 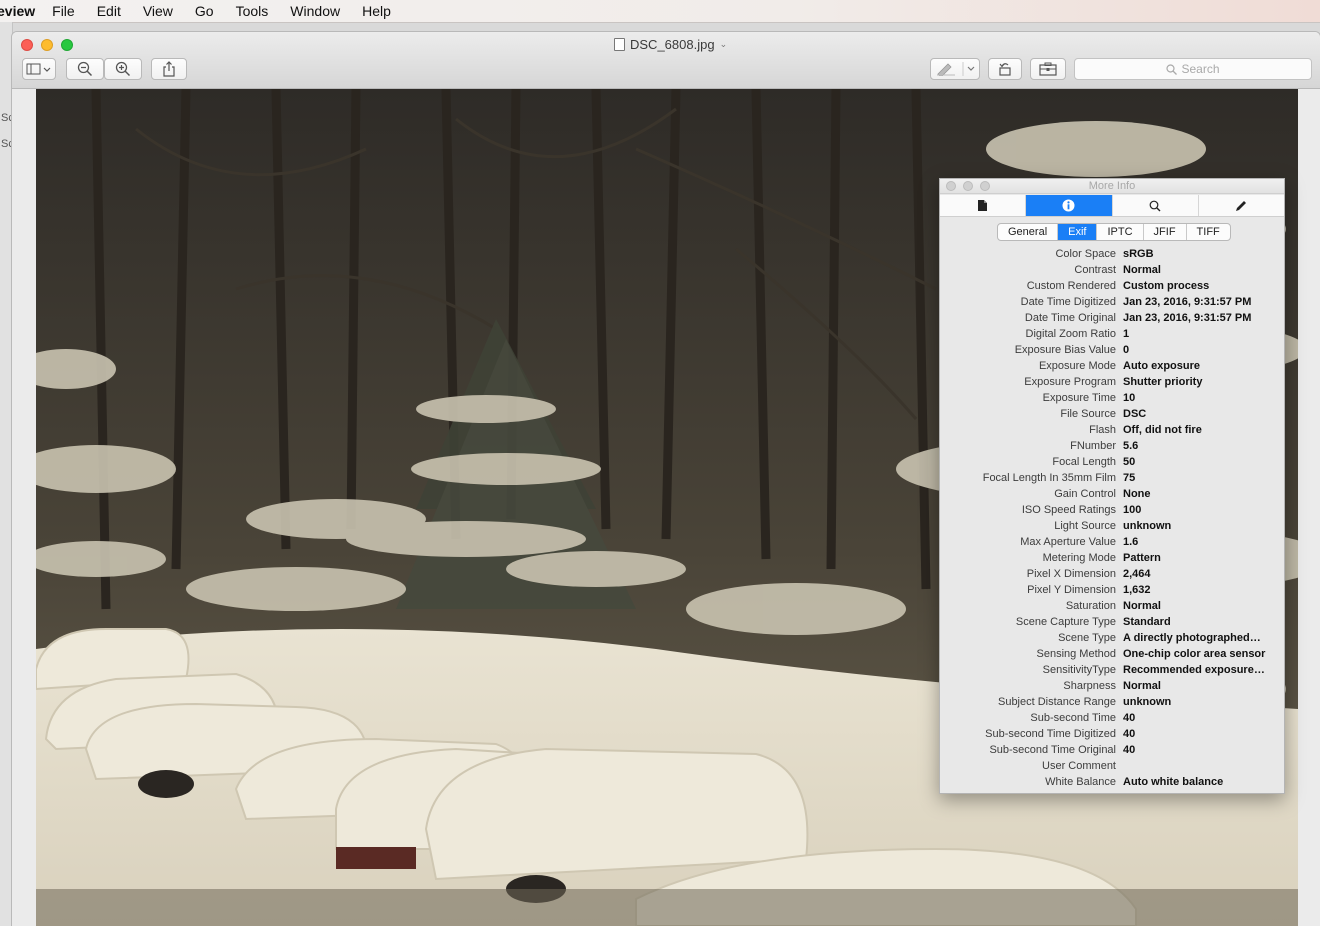 What do you see at coordinates (1201, 574) in the screenshot?
I see `exif-value: 2,464` at bounding box center [1201, 574].